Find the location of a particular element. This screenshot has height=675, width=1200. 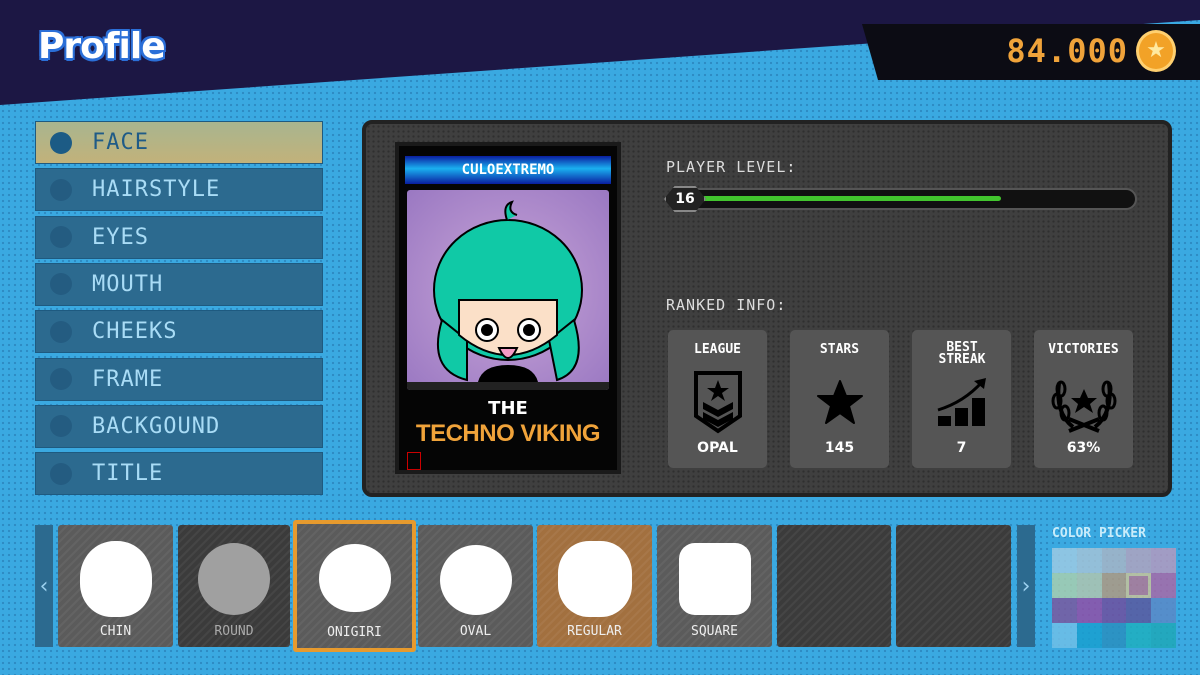

coin-balance: 84.000 is located at coordinates (1067, 51).